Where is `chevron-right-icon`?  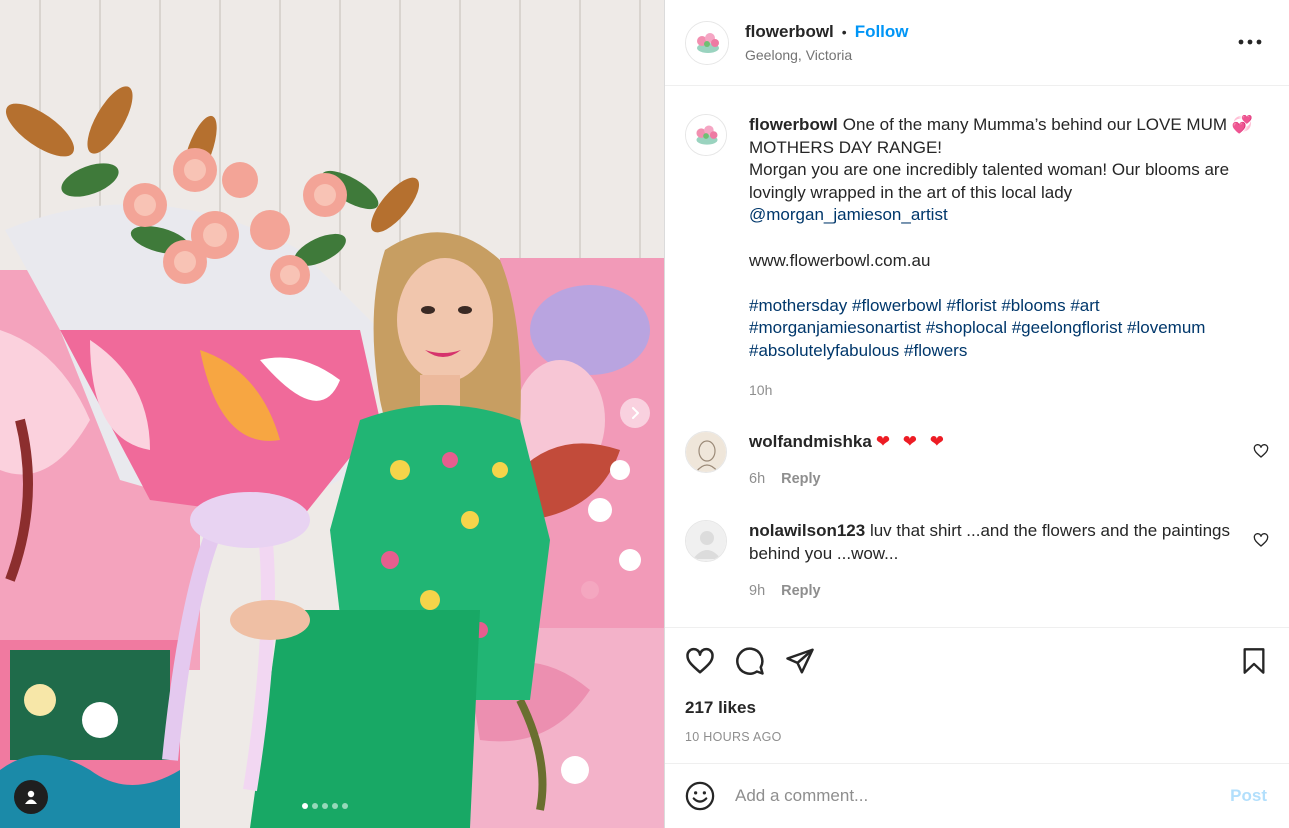
chevron-right-icon is located at coordinates (635, 413).